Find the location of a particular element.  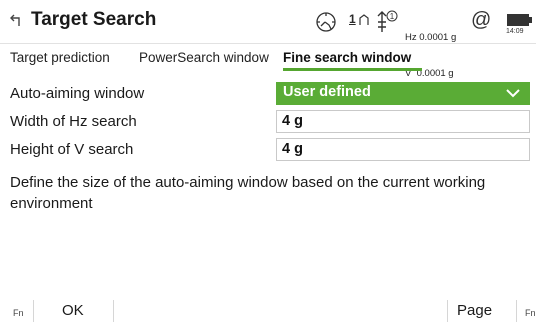

fn-right-key: Fn is located at coordinates (530, 313).